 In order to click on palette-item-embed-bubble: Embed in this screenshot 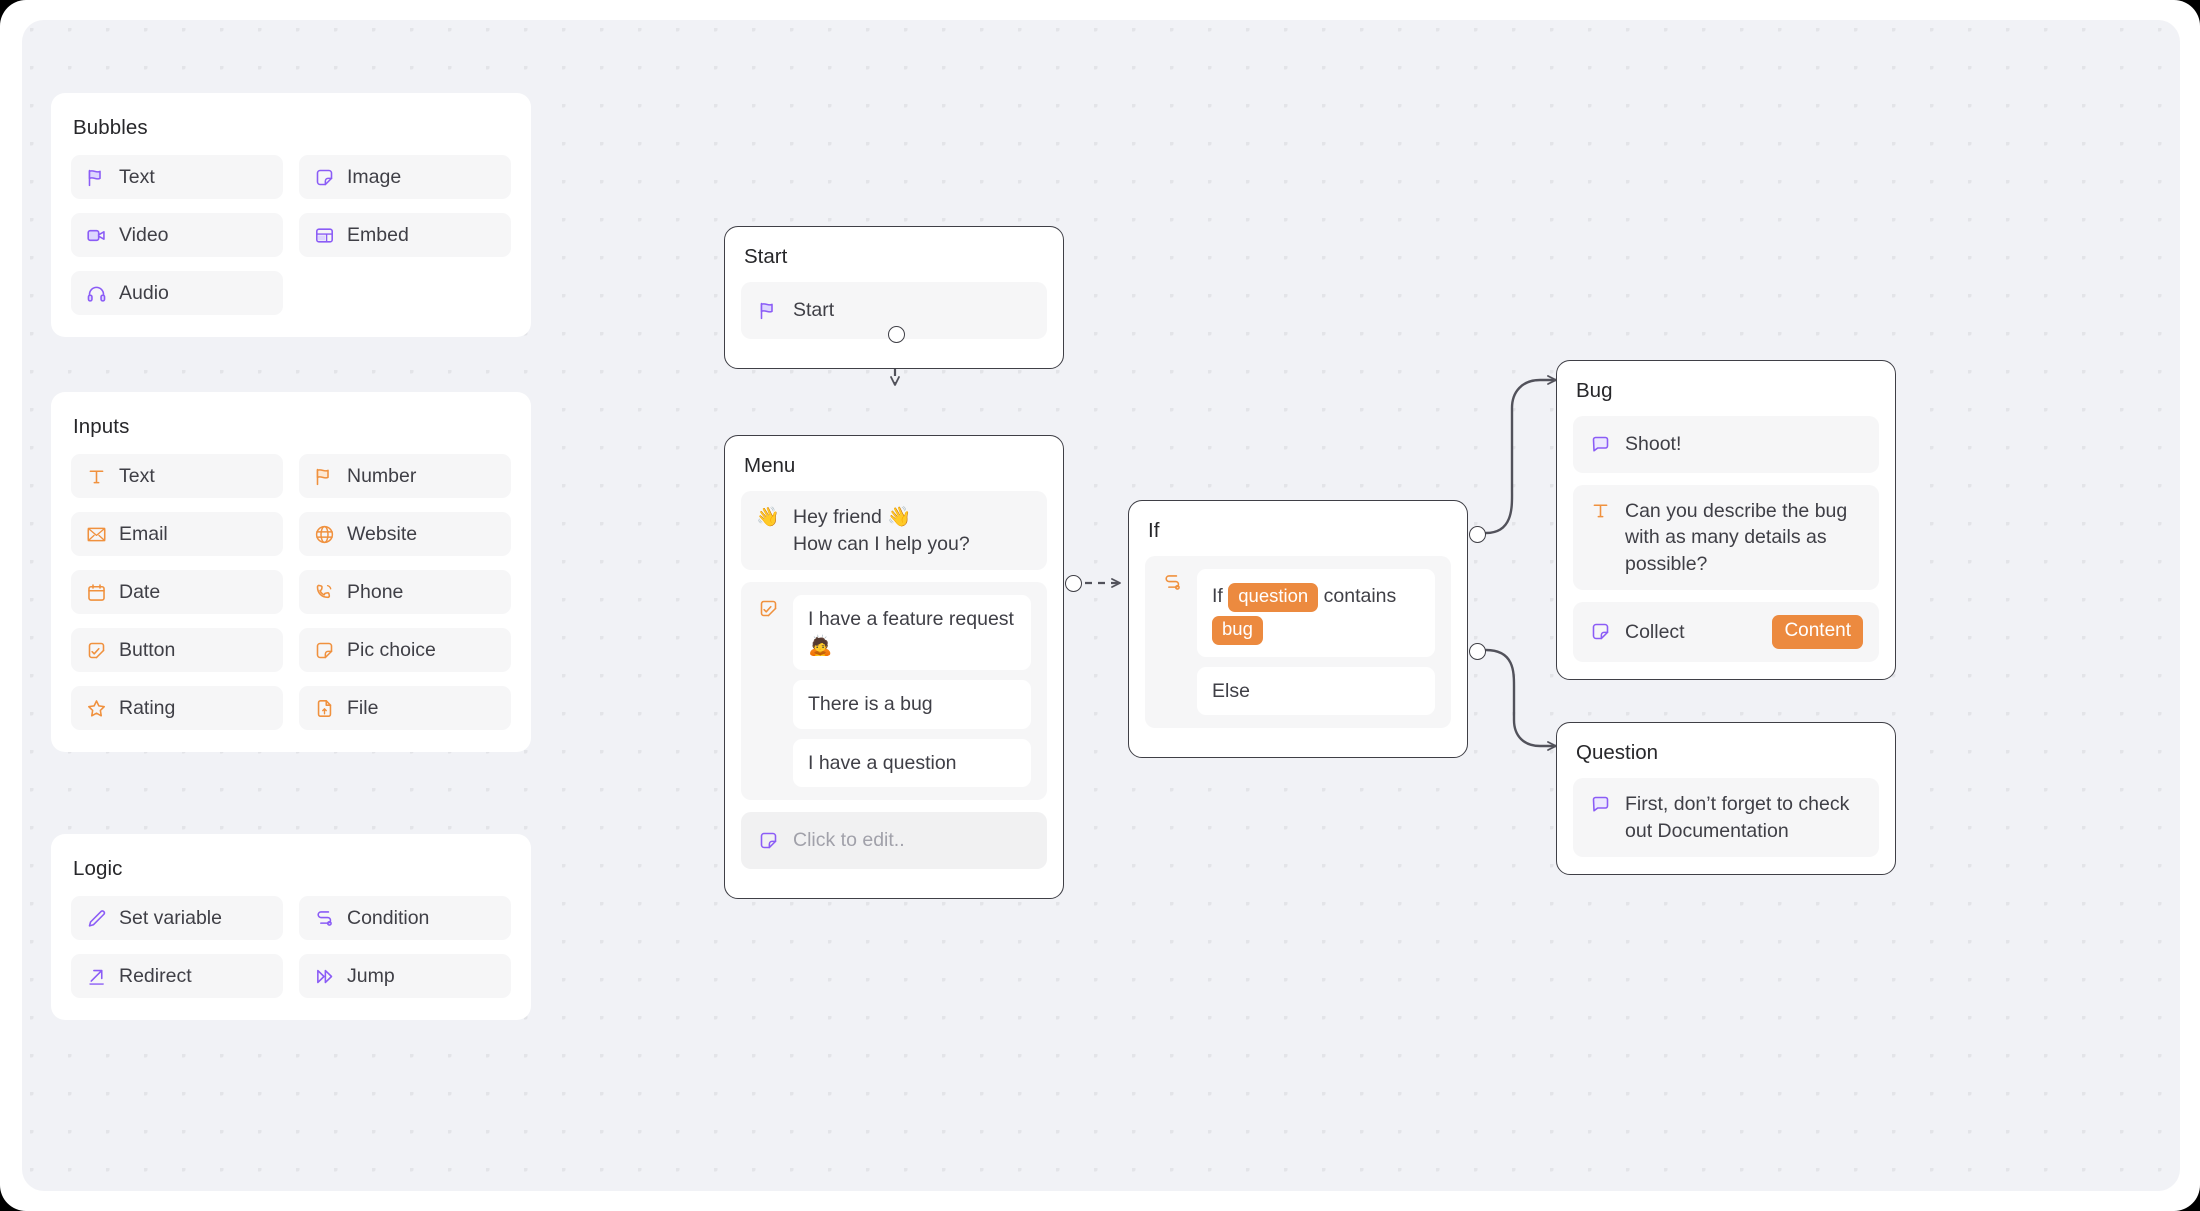, I will do `click(405, 235)`.